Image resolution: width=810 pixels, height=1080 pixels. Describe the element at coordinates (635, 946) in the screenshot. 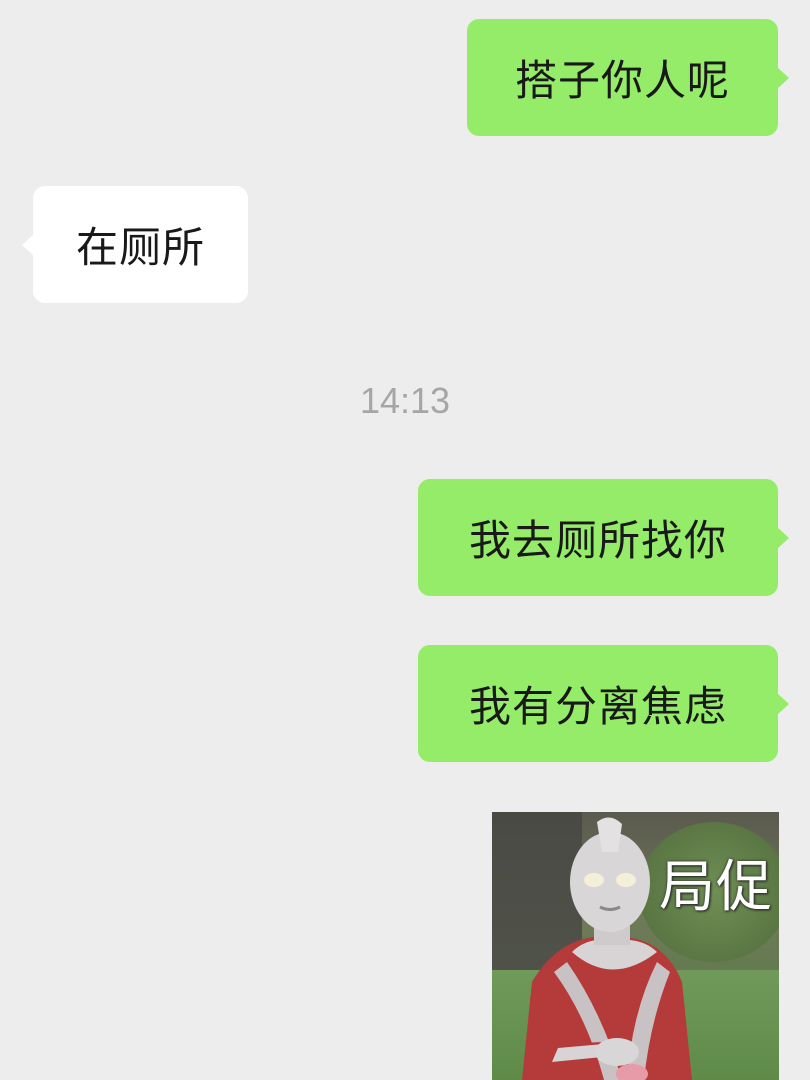

I see `sticker-image: 局促` at that location.